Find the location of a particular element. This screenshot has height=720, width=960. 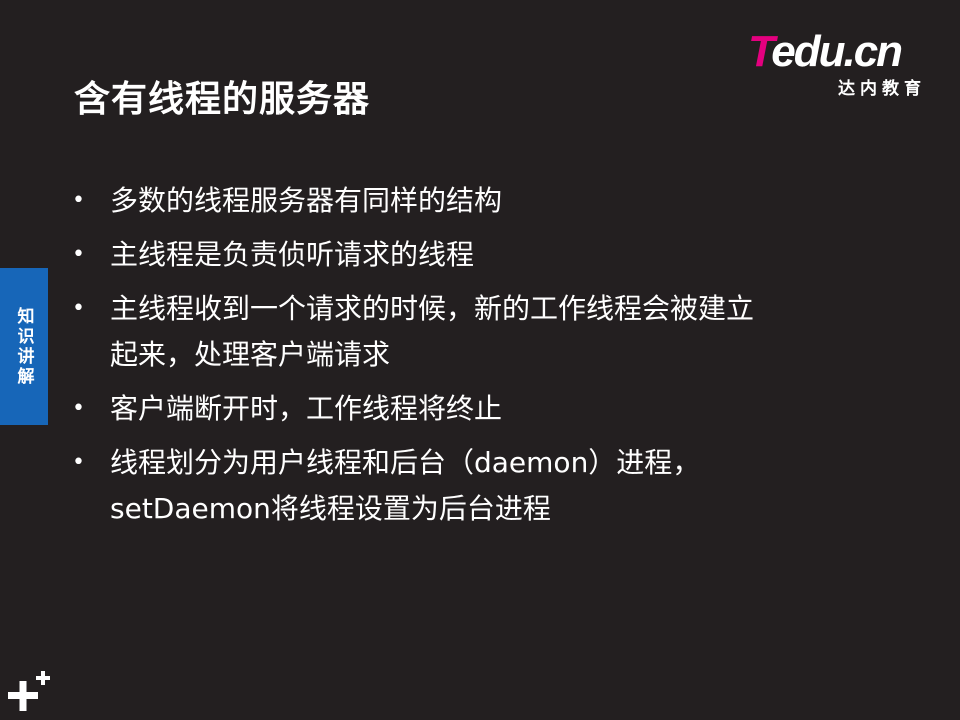

tedu-logo: Tedu.cn 达内教育 is located at coordinates (838, 63).